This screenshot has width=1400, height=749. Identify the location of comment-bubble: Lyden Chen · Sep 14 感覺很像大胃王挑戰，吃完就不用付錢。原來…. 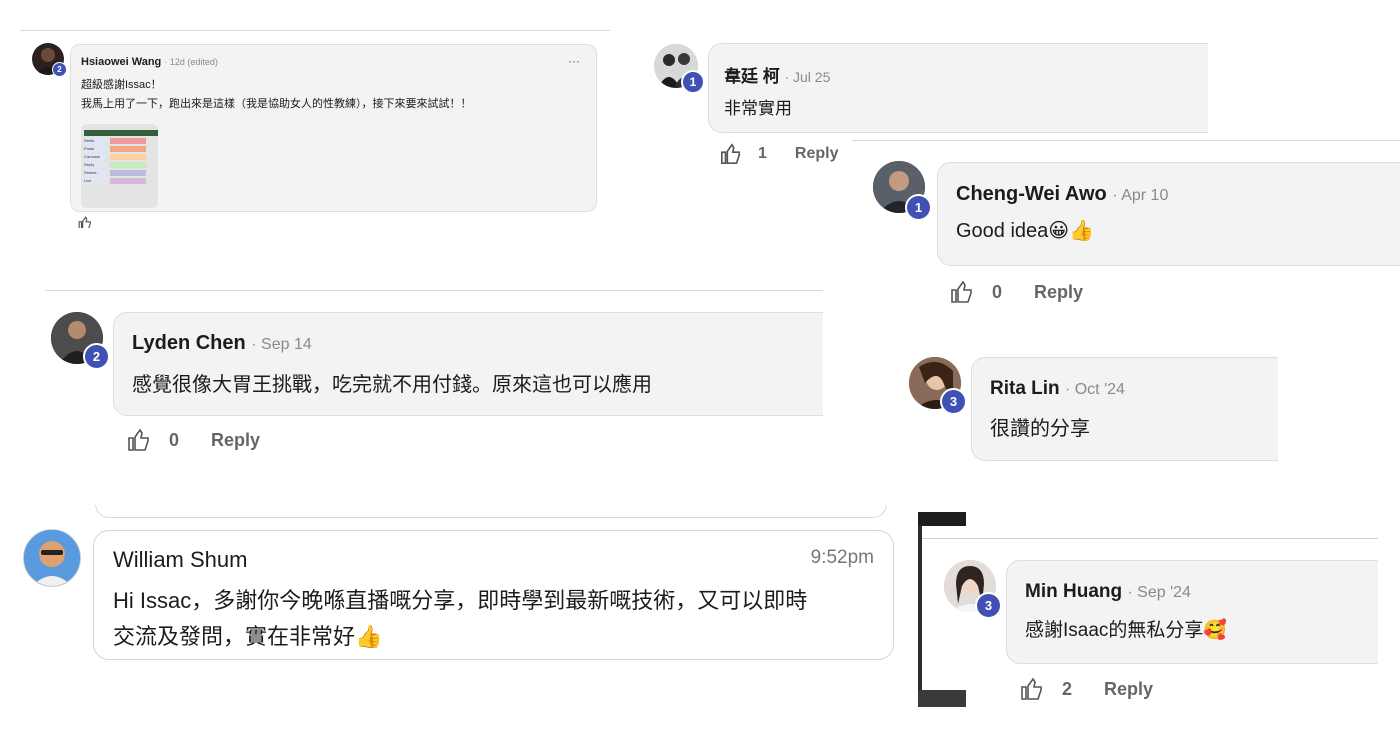
(468, 364).